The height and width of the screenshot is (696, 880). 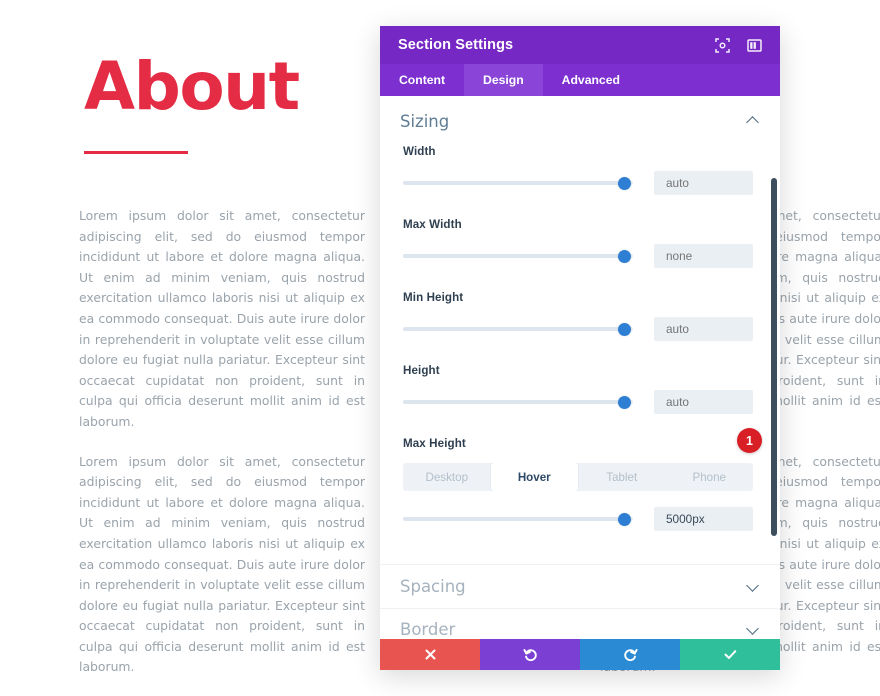 What do you see at coordinates (534, 477) in the screenshot?
I see `responsive-tab-hover: Hover` at bounding box center [534, 477].